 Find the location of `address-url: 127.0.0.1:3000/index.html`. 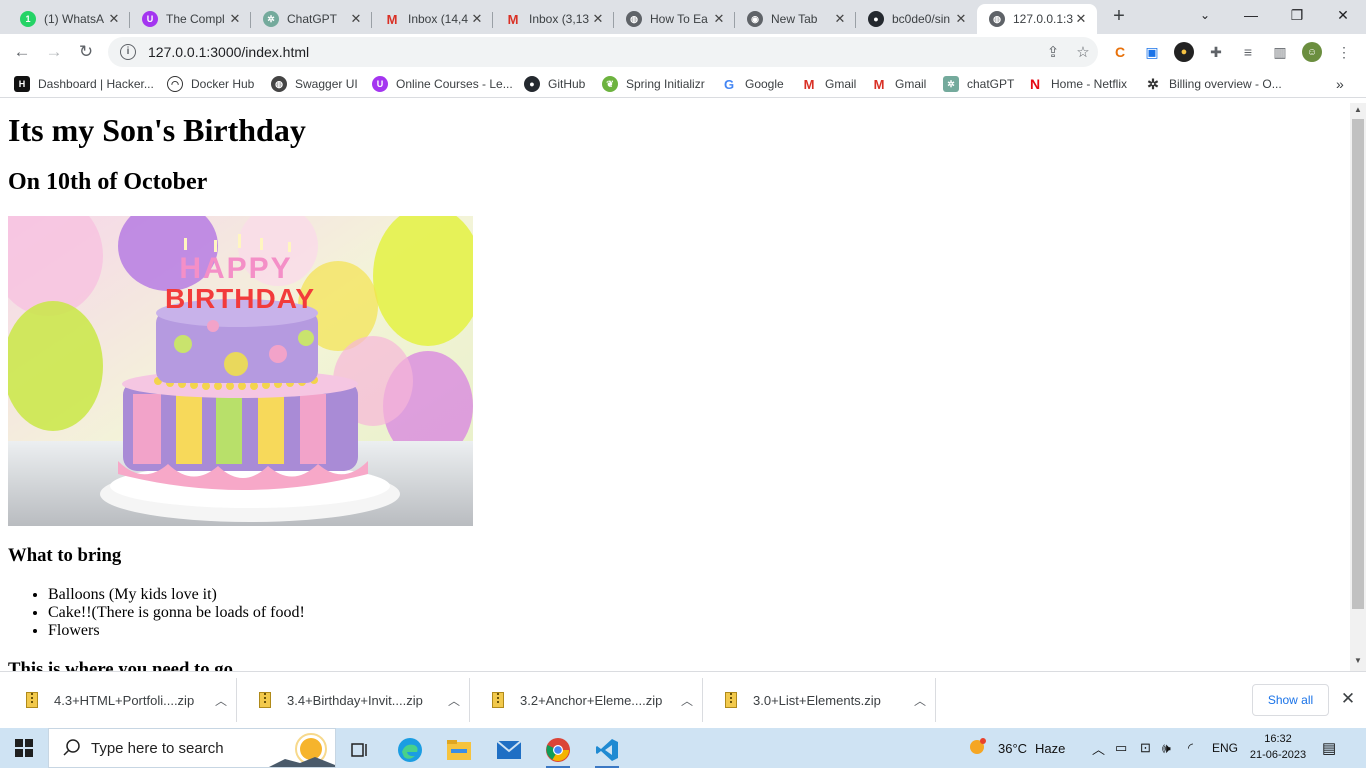

address-url: 127.0.0.1:3000/index.html is located at coordinates (593, 52).